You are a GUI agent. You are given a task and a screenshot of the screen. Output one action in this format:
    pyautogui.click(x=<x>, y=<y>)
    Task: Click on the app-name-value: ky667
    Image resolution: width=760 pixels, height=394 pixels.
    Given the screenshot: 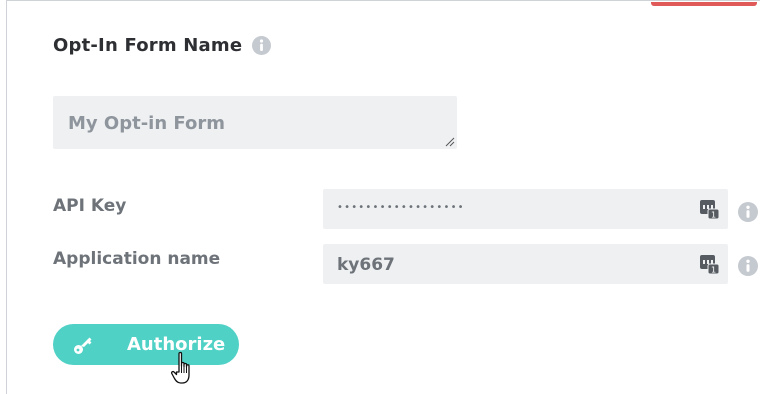 What is the action you would take?
    pyautogui.click(x=366, y=265)
    